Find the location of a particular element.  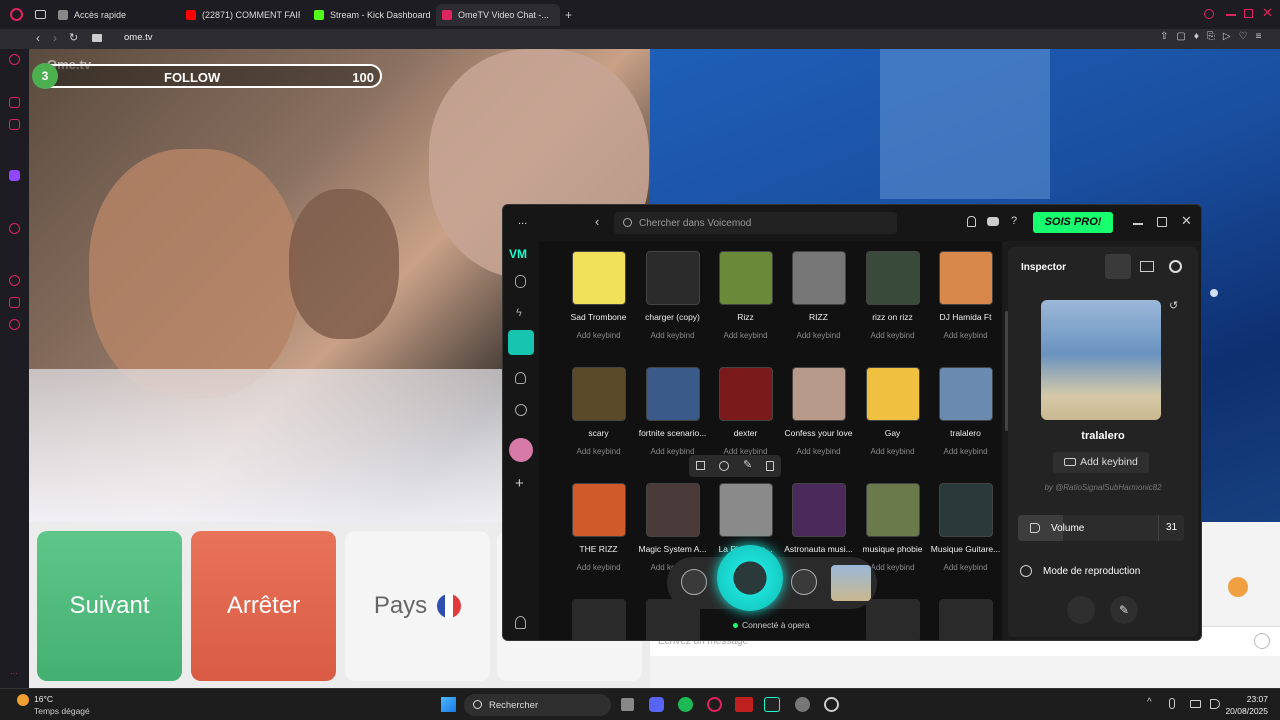

sidebar-more-icon: ··· is located at coordinates (14, 673).